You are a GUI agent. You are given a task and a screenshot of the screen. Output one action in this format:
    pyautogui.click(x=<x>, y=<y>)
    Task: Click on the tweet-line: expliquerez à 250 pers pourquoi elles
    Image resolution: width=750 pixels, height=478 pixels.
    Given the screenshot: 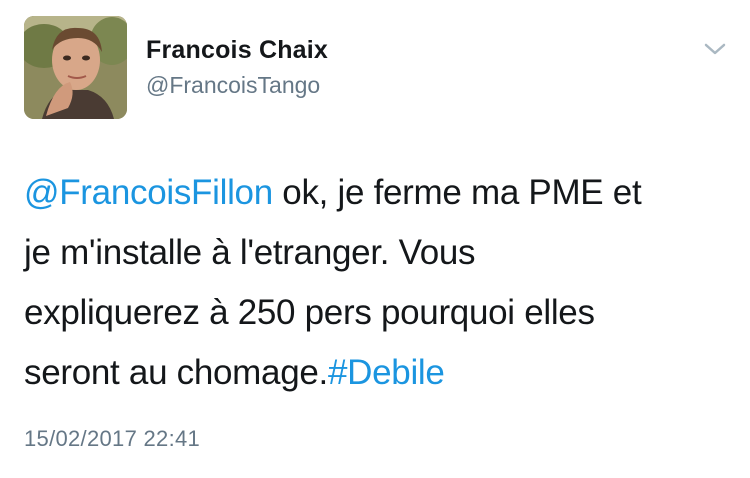 What is the action you would take?
    pyautogui.click(x=309, y=312)
    